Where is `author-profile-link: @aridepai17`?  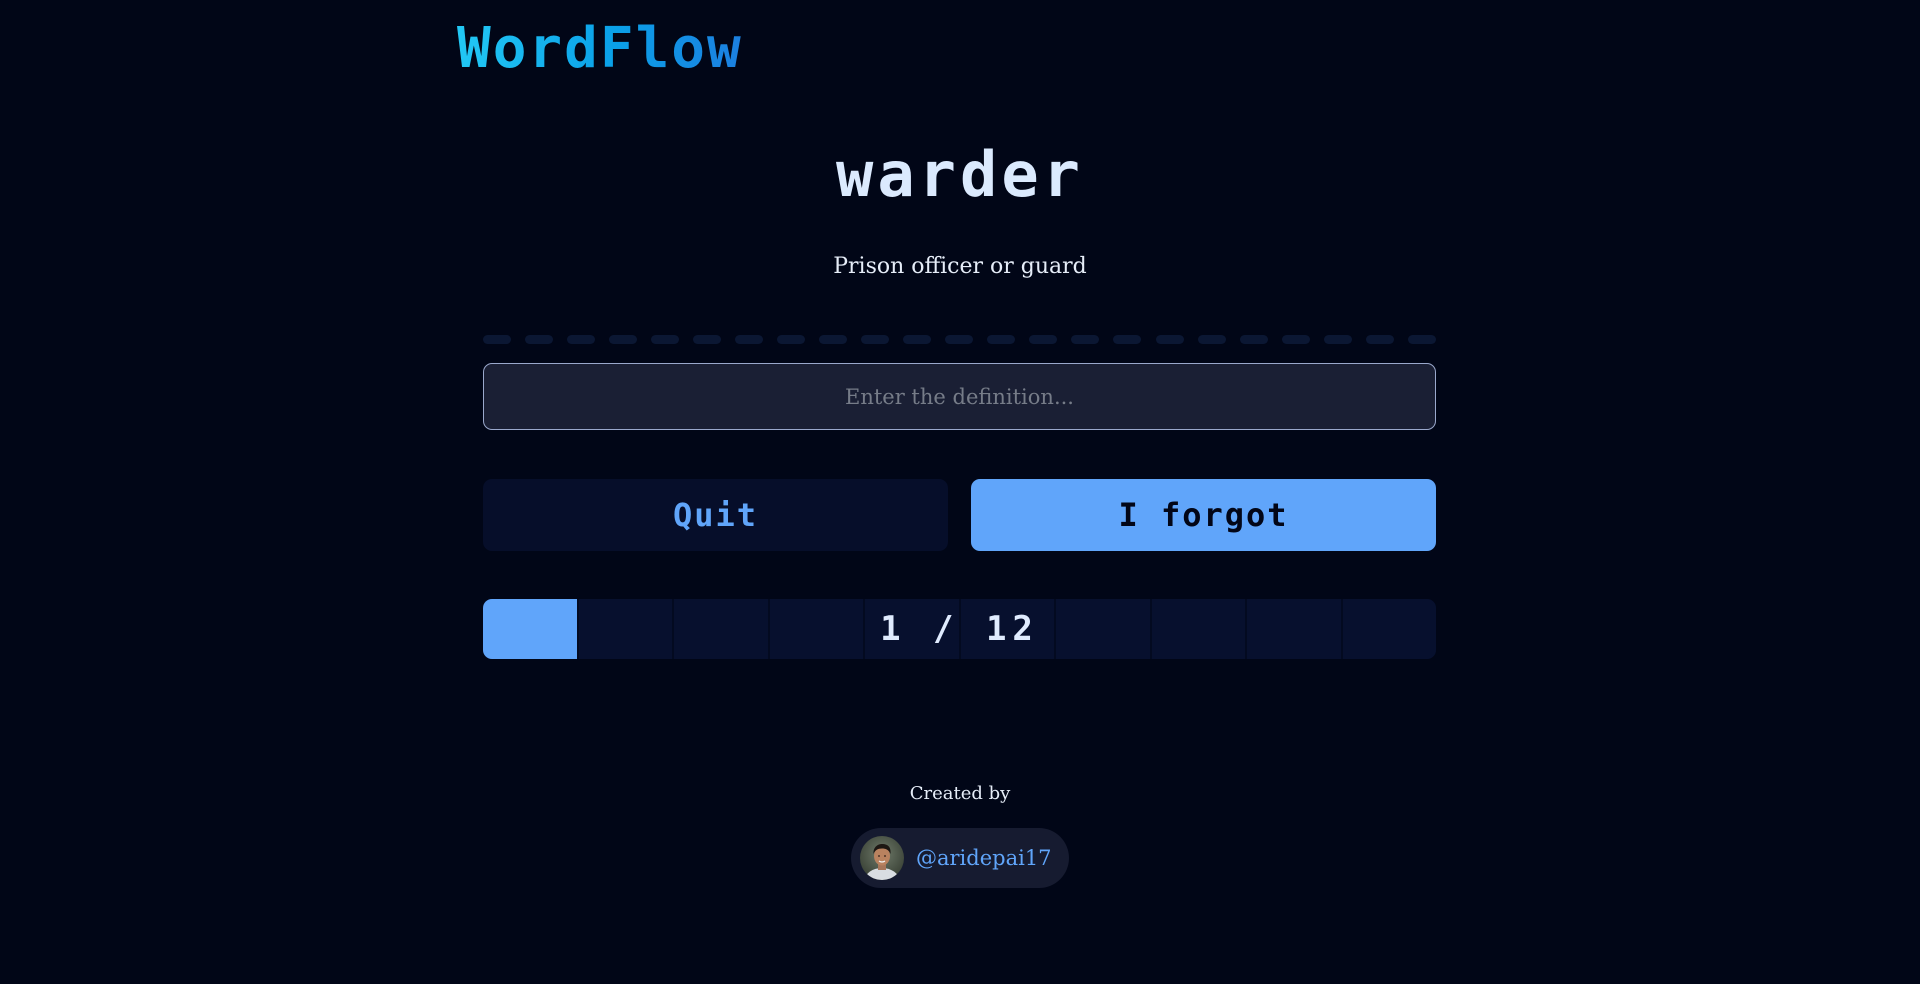
author-profile-link: @aridepai17 is located at coordinates (960, 858).